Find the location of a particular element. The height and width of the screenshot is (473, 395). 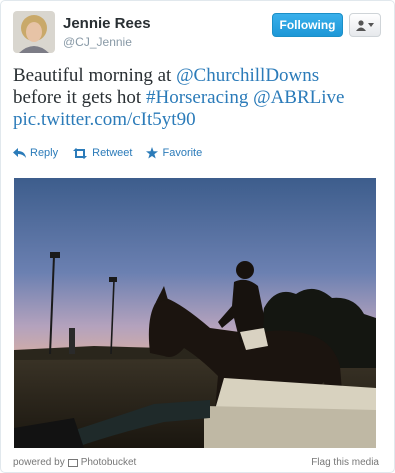

provider-link: Photobucket is located at coordinates (109, 462).